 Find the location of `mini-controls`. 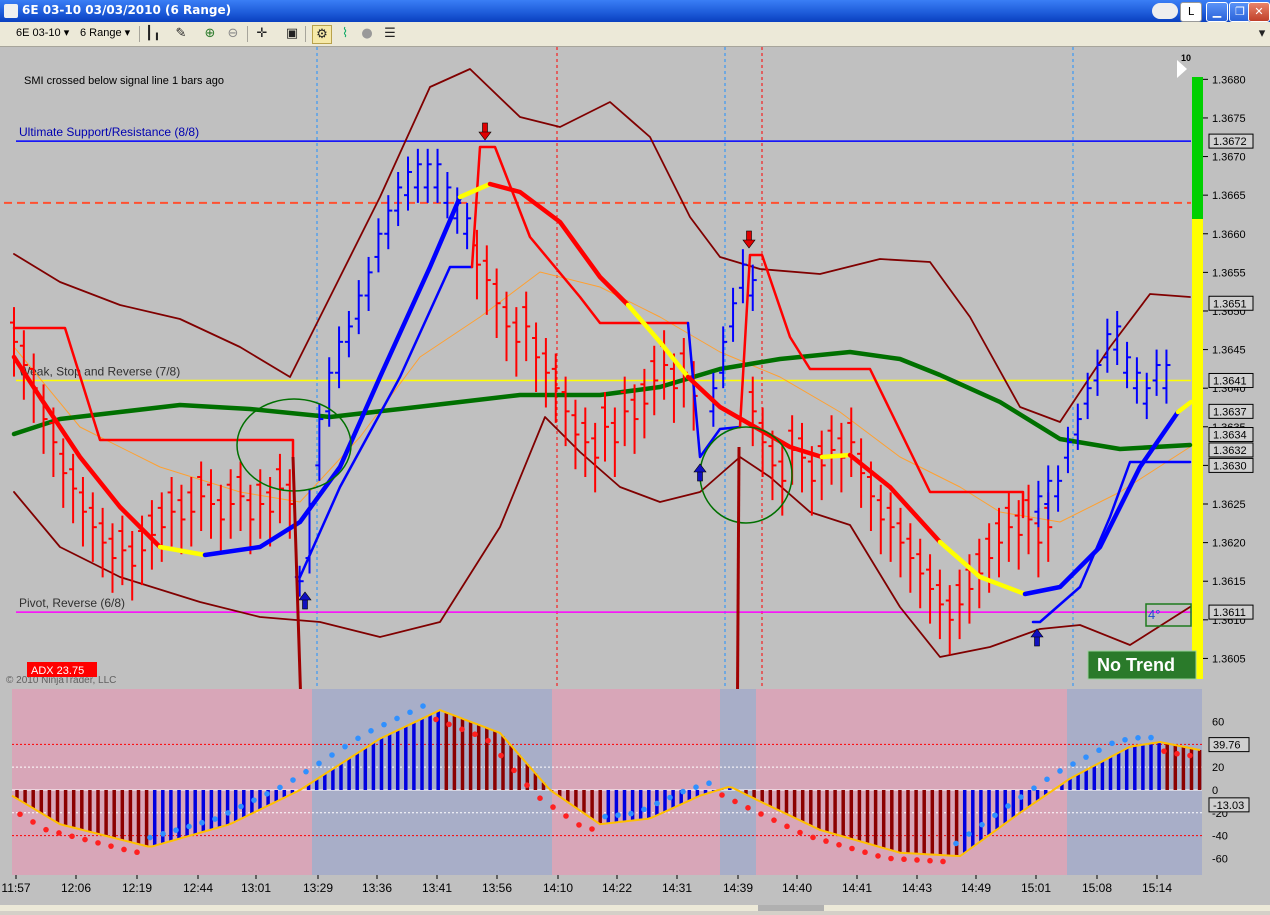

mini-controls is located at coordinates (1165, 11).